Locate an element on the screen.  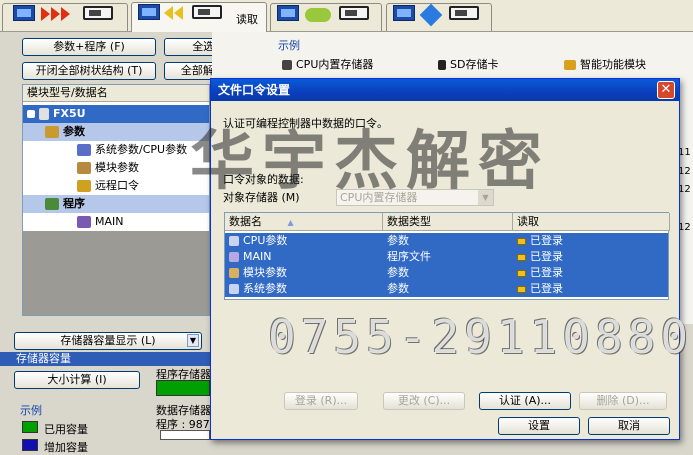
watermark-phone: 0755-29110880 is located at coordinates (480, 337).